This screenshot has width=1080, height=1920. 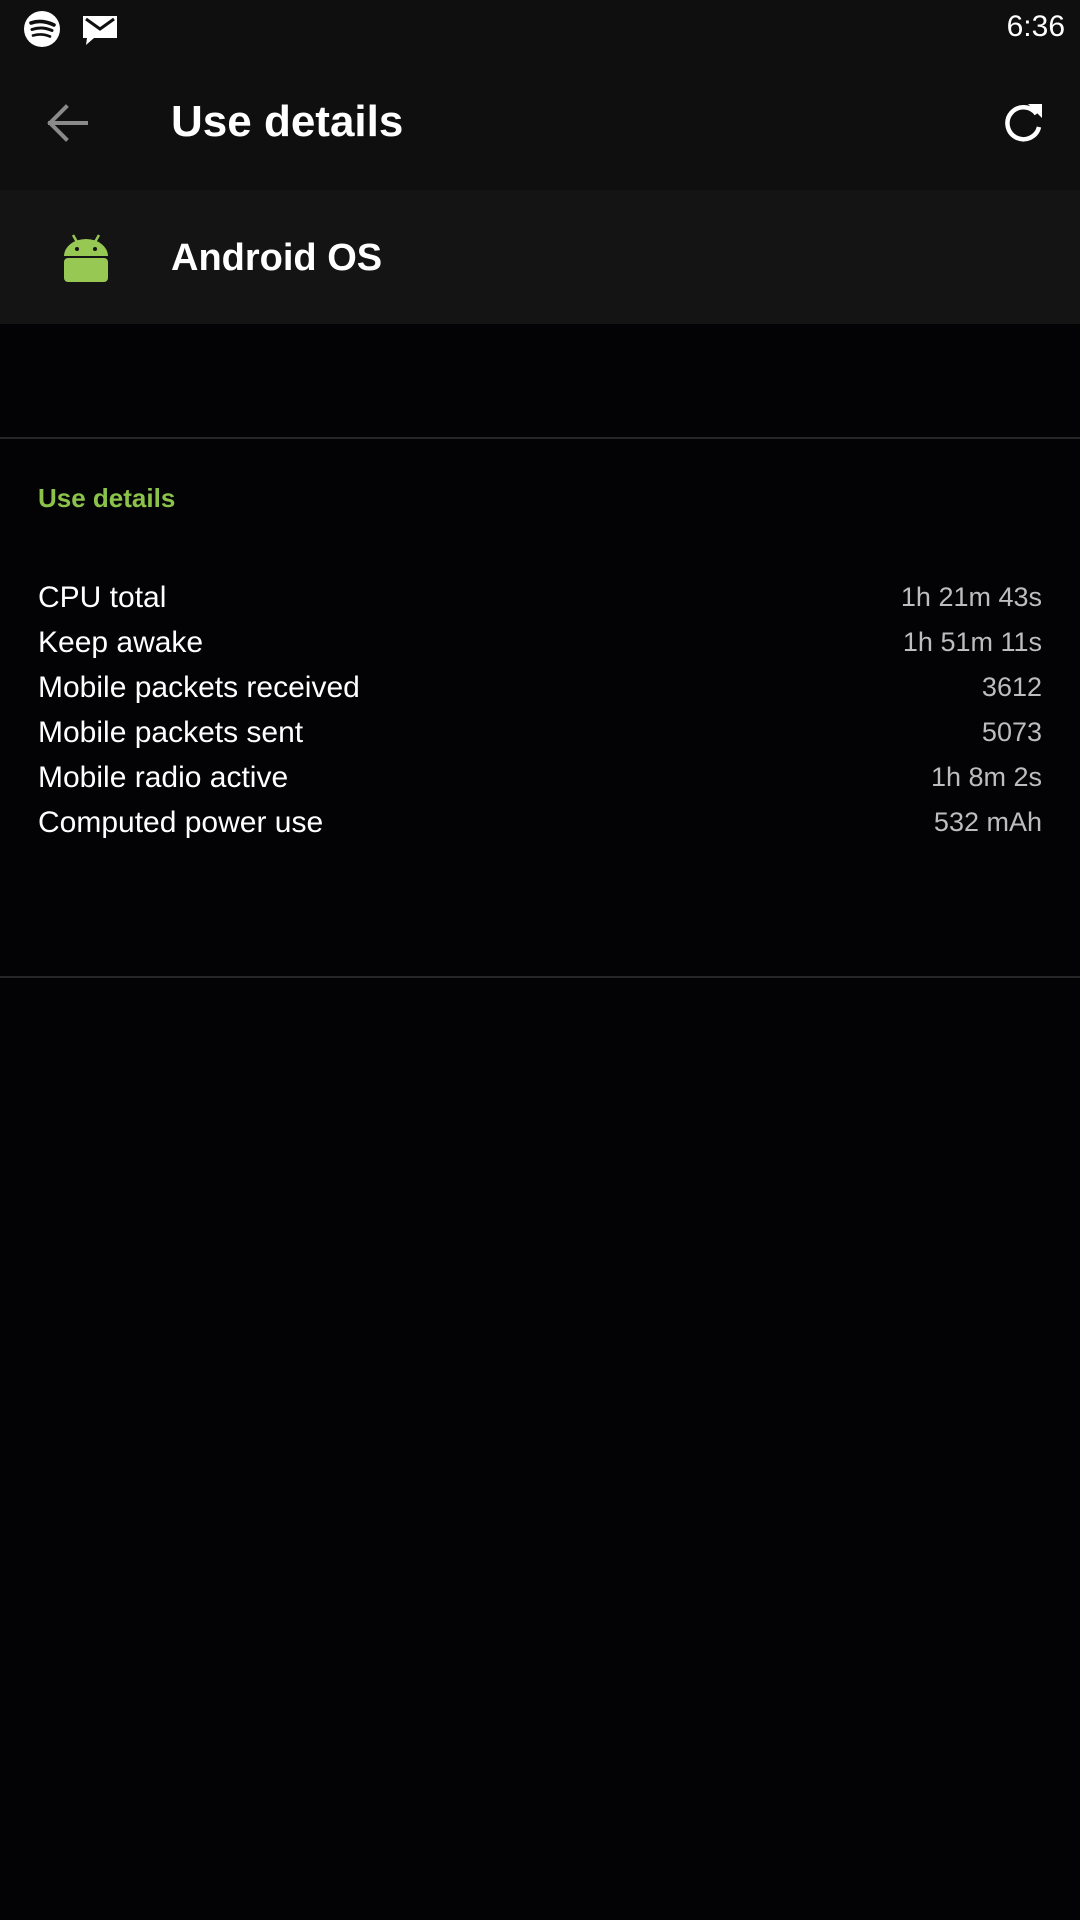 I want to click on detail-value: 5073, so click(x=1011, y=732).